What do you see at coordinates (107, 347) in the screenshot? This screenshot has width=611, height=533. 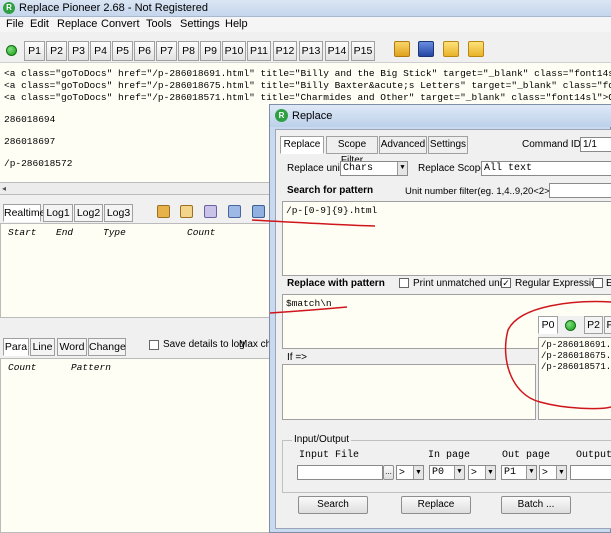 I see `tab-change: Change` at bounding box center [107, 347].